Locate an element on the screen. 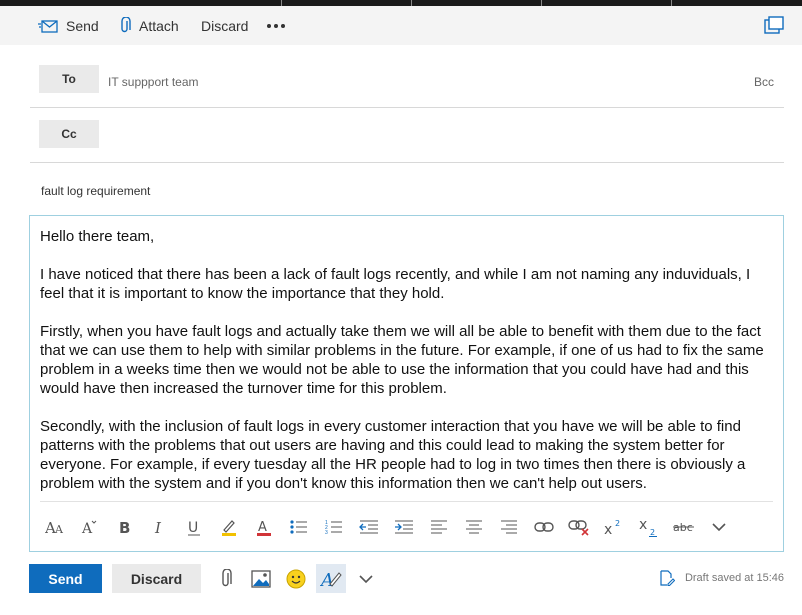 Image resolution: width=802 pixels, height=615 pixels. send-toolbar-label: Send is located at coordinates (82, 25).